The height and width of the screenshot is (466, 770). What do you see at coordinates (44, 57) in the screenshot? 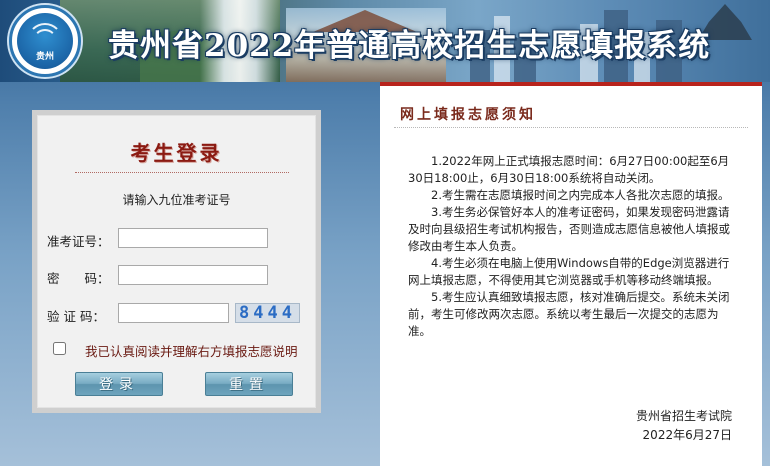
I see `logo-text: 贵州` at bounding box center [44, 57].